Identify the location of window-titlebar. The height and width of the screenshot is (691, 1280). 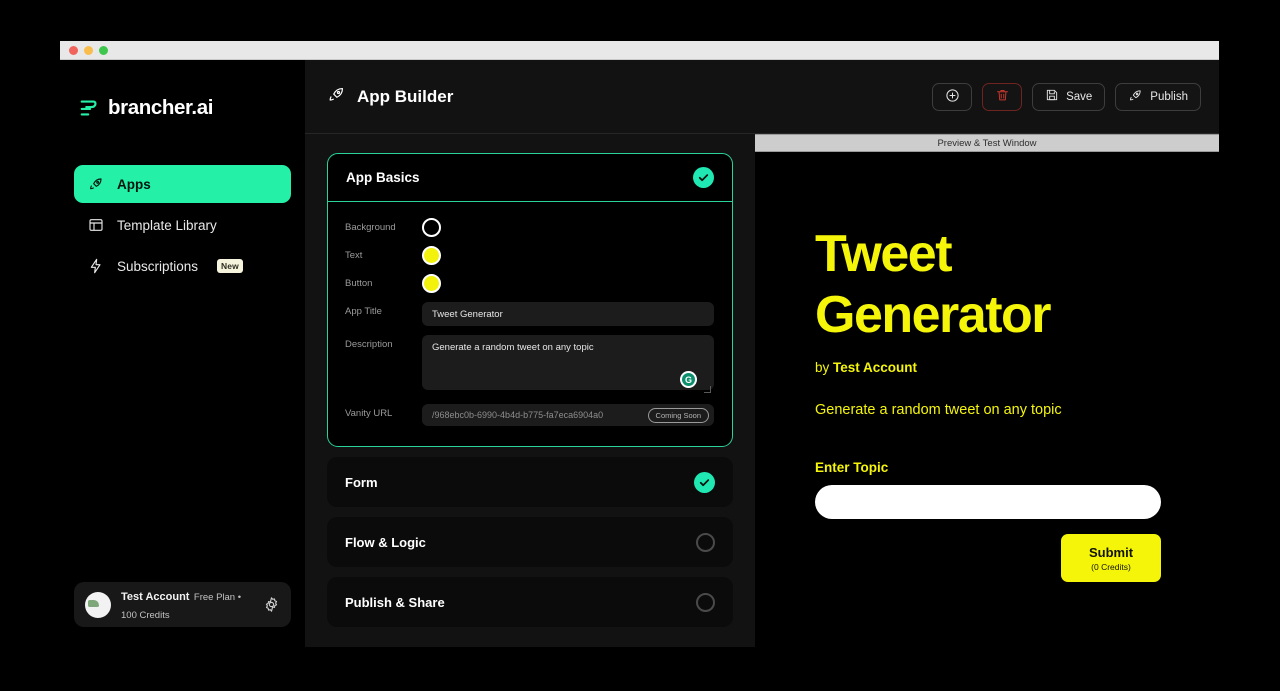
(639, 50).